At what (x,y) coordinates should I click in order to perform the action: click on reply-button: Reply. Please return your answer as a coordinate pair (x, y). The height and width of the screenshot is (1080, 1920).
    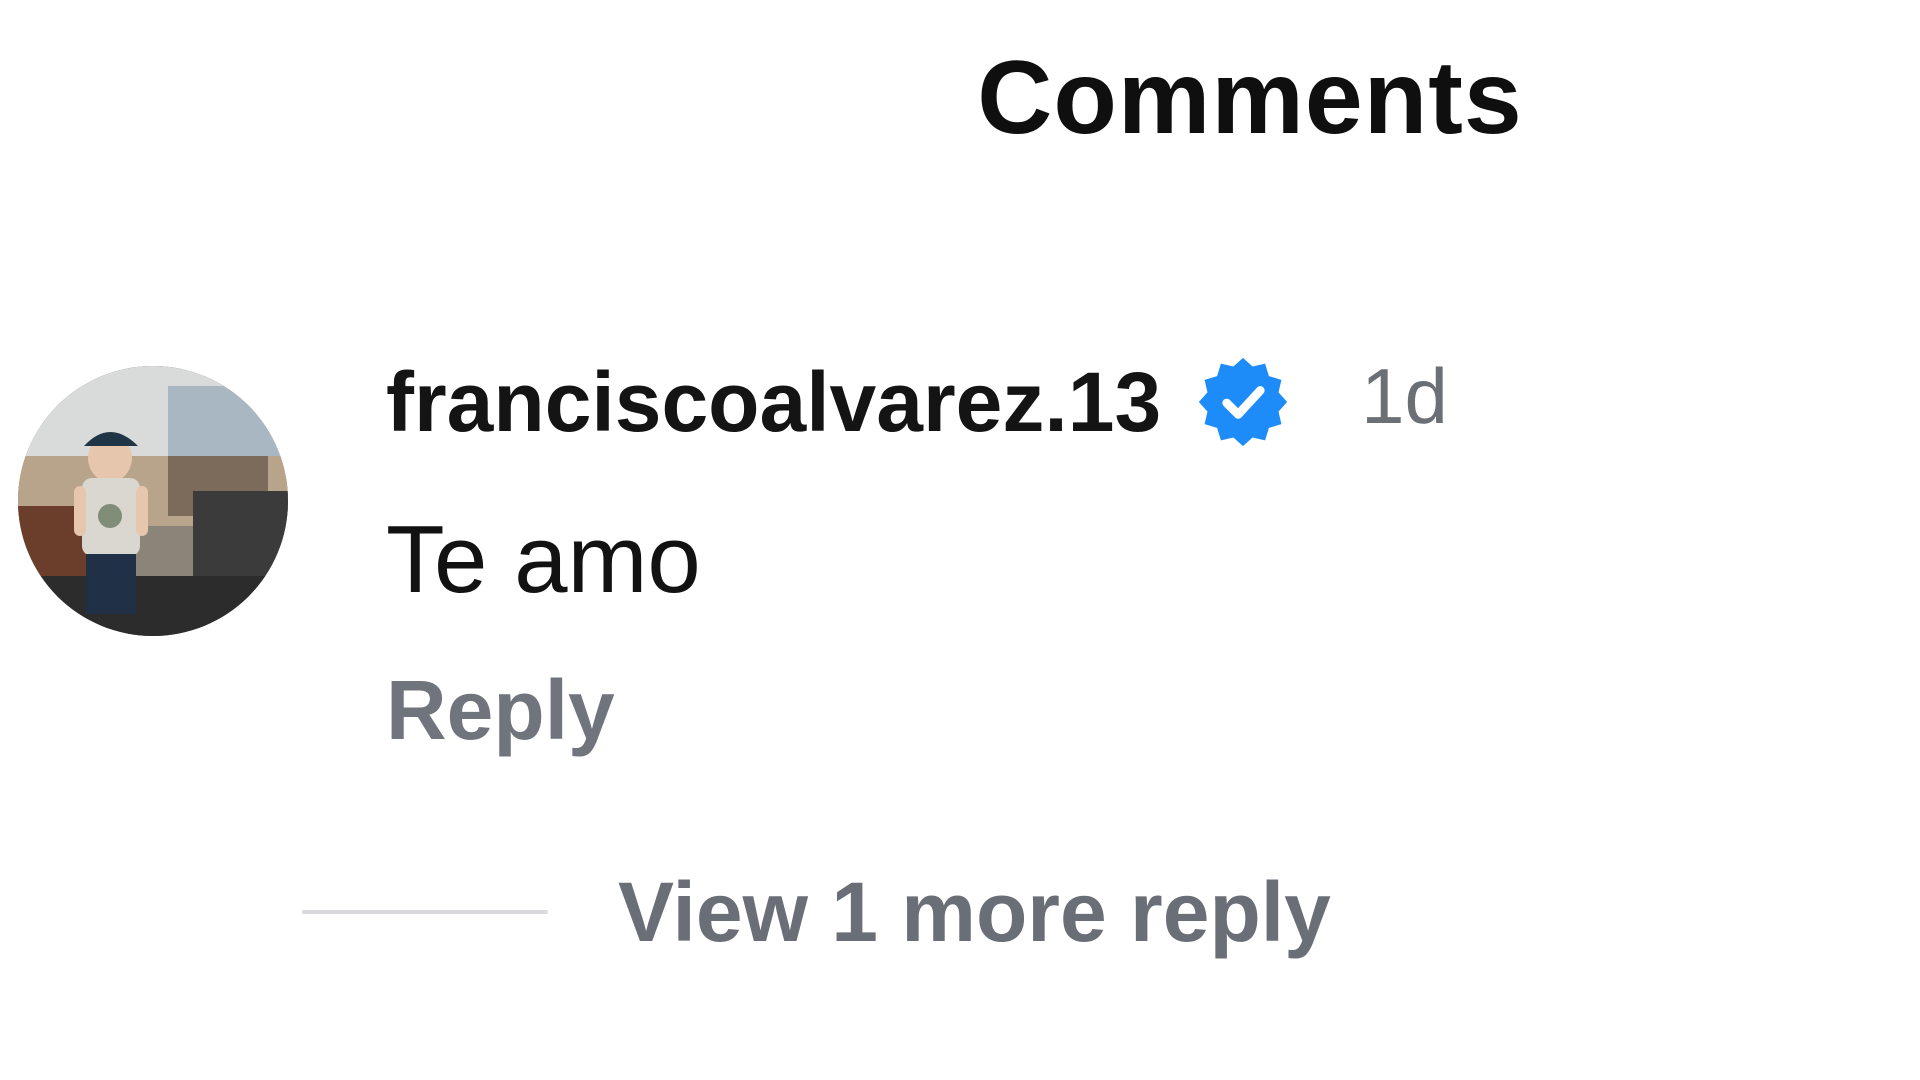
    Looking at the image, I should click on (500, 710).